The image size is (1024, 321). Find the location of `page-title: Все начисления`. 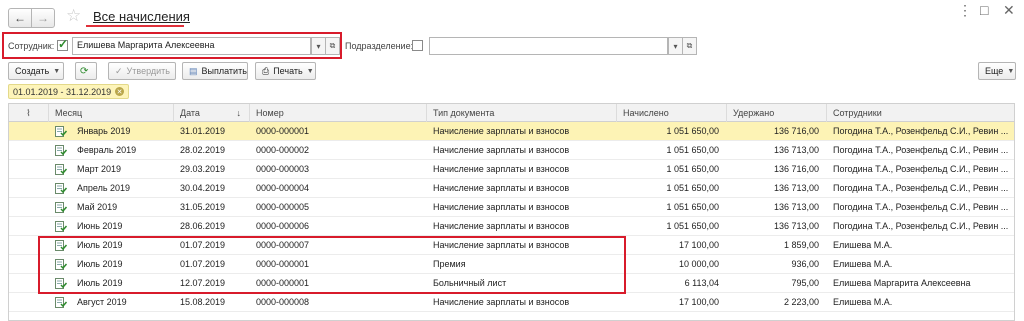

page-title: Все начисления is located at coordinates (141, 16).